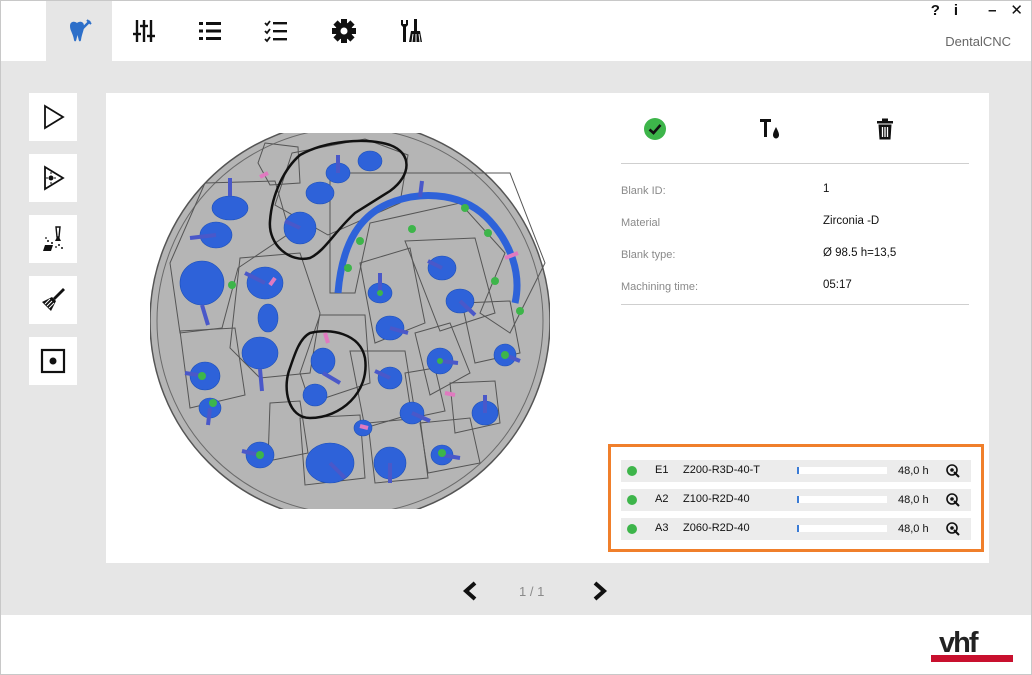 Image resolution: width=1032 pixels, height=675 pixels. Describe the element at coordinates (977, 11) in the screenshot. I see `window-controls: ? i – ✕` at that location.